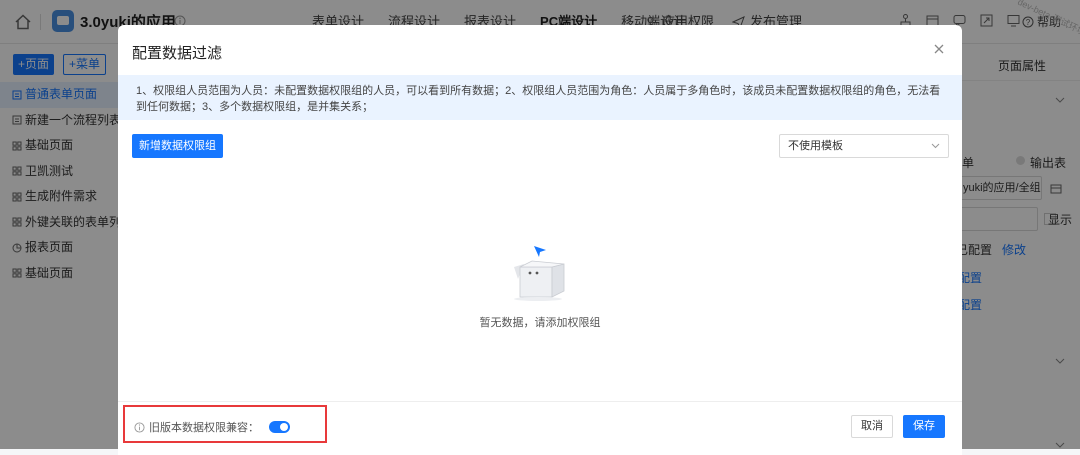  Describe the element at coordinates (815, 146) in the screenshot. I see `template-select-value: 不使用模板` at that location.